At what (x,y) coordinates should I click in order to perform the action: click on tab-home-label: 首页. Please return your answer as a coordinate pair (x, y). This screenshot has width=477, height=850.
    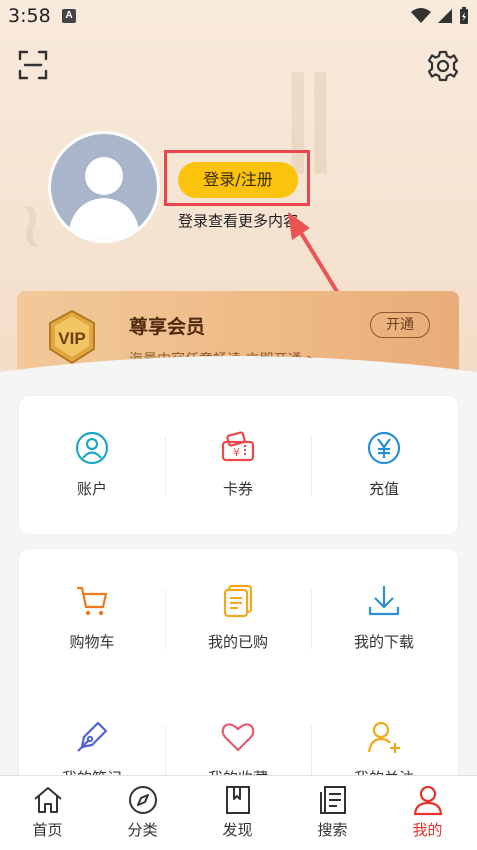
    Looking at the image, I should click on (47, 830).